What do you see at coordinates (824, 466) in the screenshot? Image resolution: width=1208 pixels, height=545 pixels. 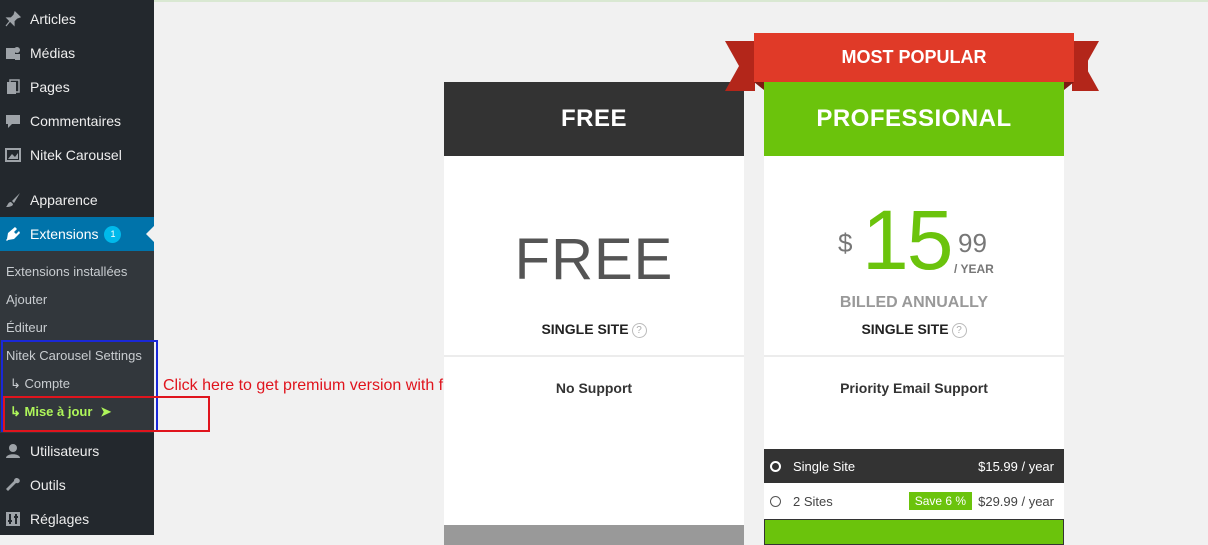 I see `option-name: Single Site` at bounding box center [824, 466].